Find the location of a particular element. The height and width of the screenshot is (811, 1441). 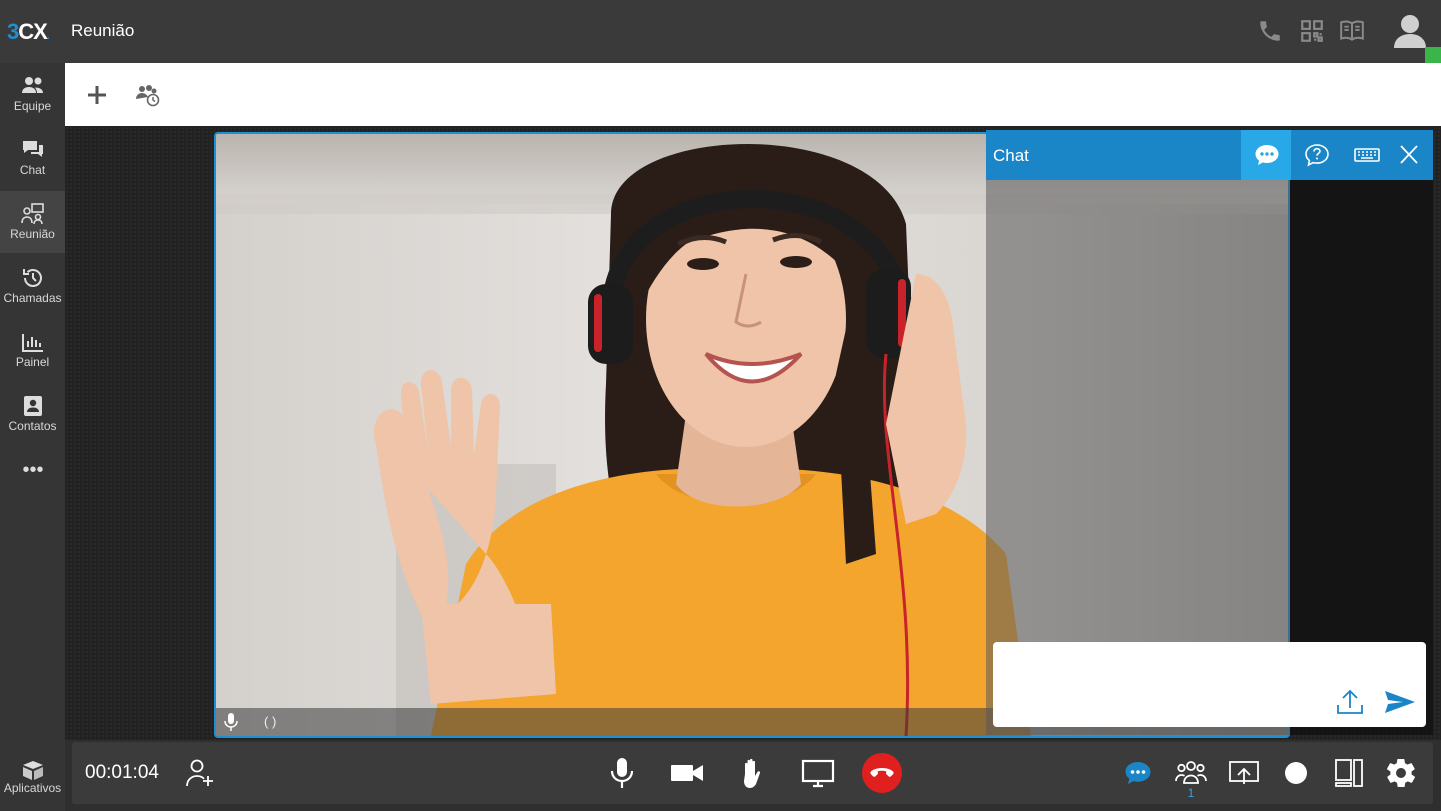

presence-indicator is located at coordinates (1433, 55).